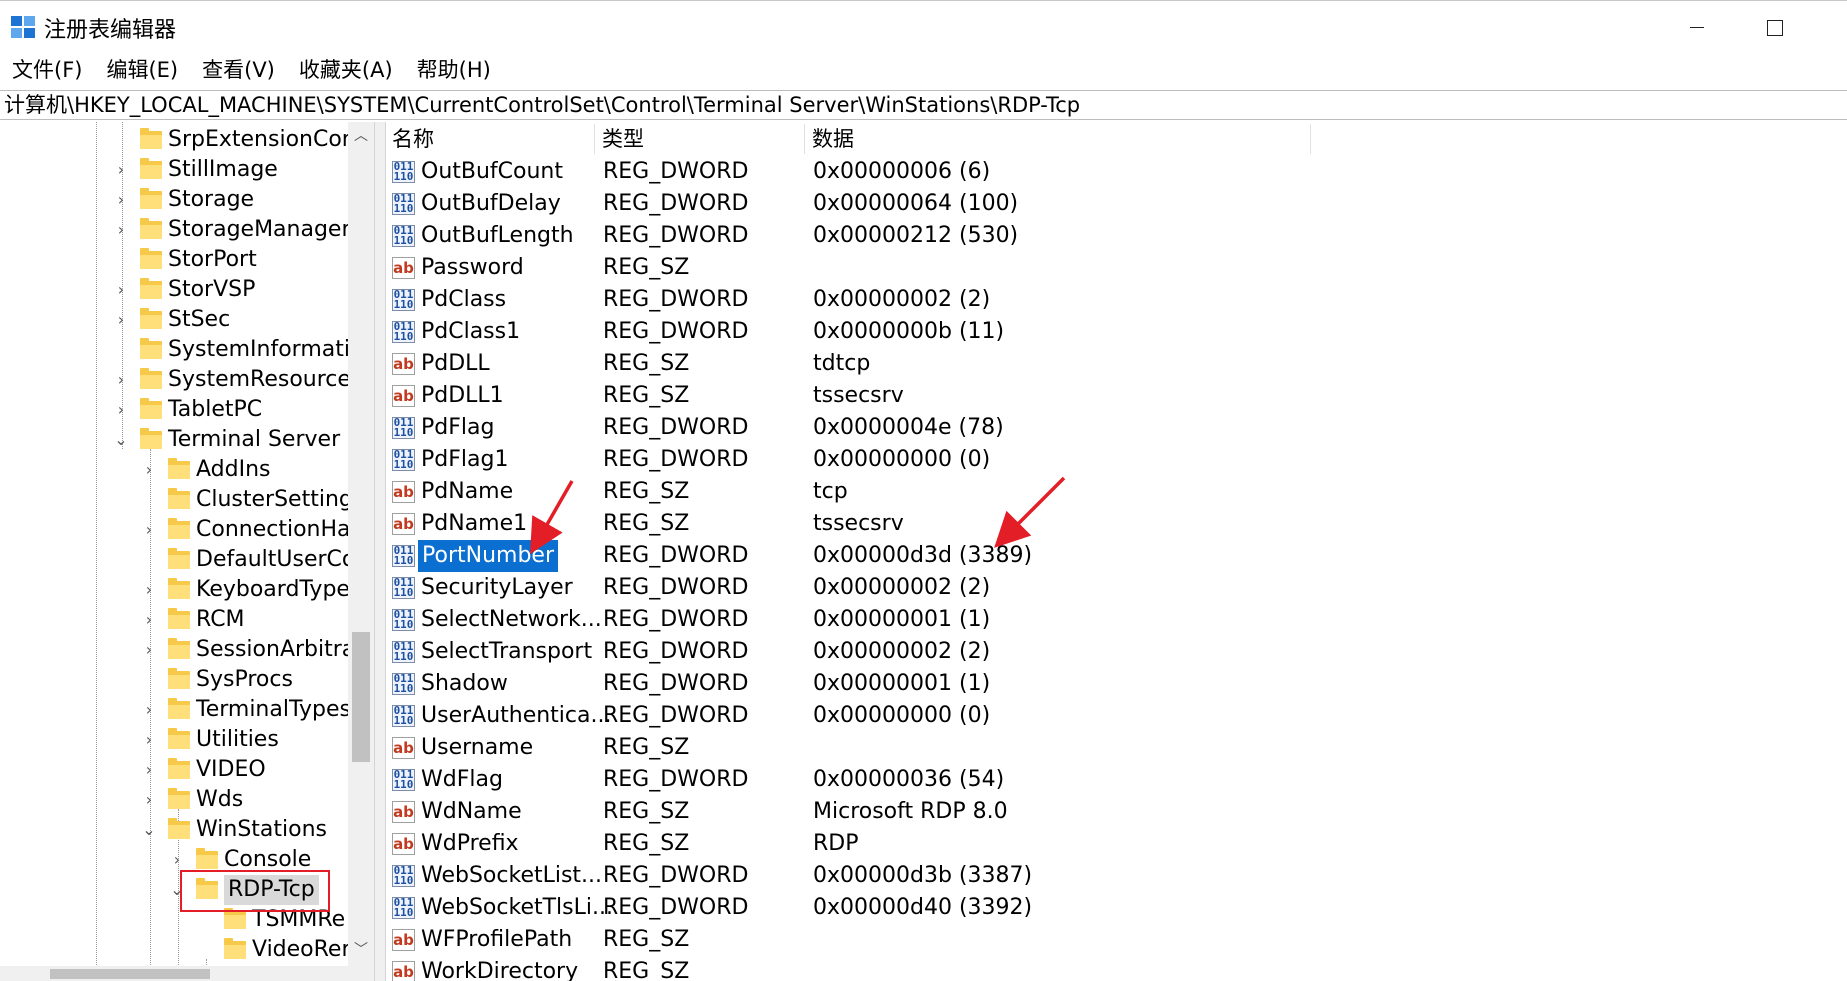 The height and width of the screenshot is (981, 1847). Describe the element at coordinates (361, 950) in the screenshot. I see `scroll-down-icon: ﹀` at that location.